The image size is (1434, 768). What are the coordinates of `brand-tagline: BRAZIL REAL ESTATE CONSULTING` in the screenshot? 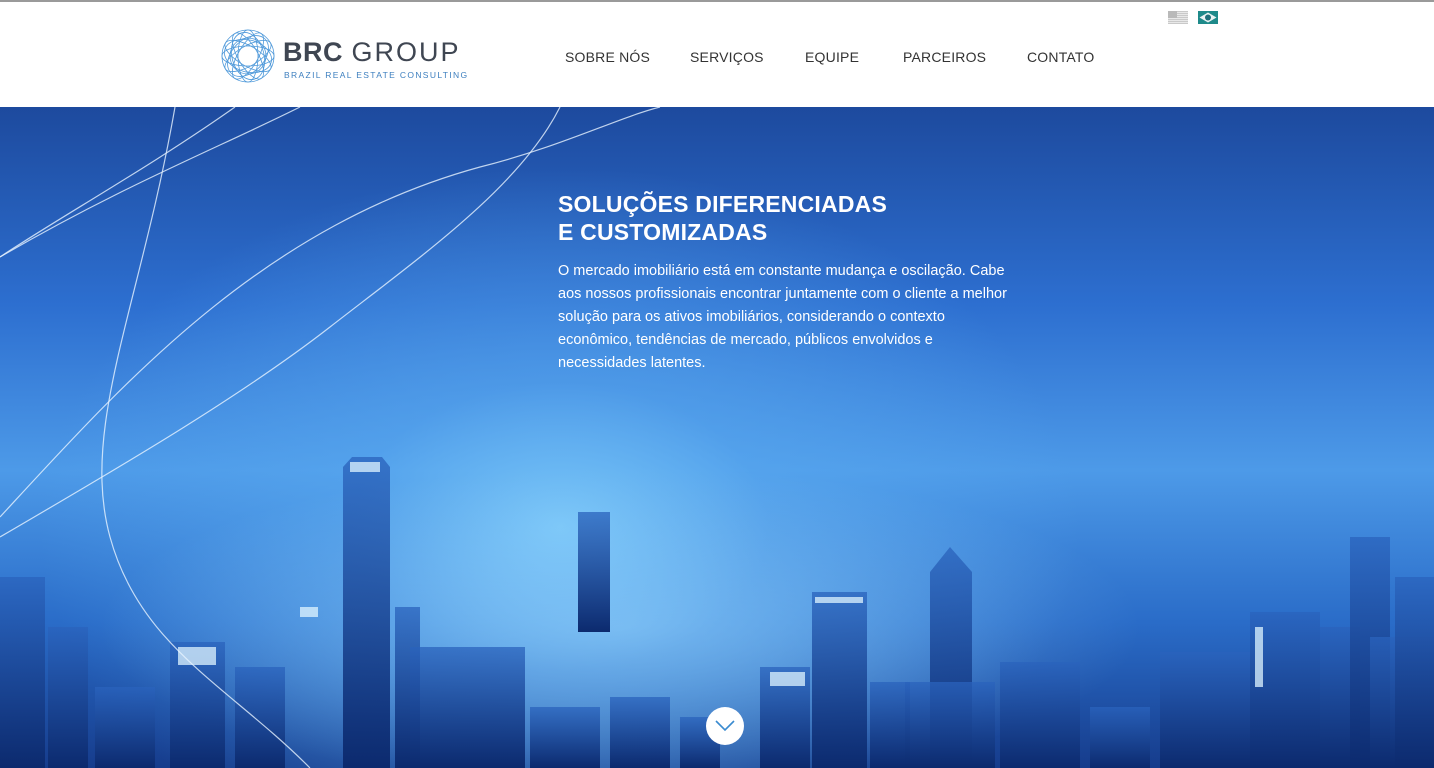 It's located at (376, 75).